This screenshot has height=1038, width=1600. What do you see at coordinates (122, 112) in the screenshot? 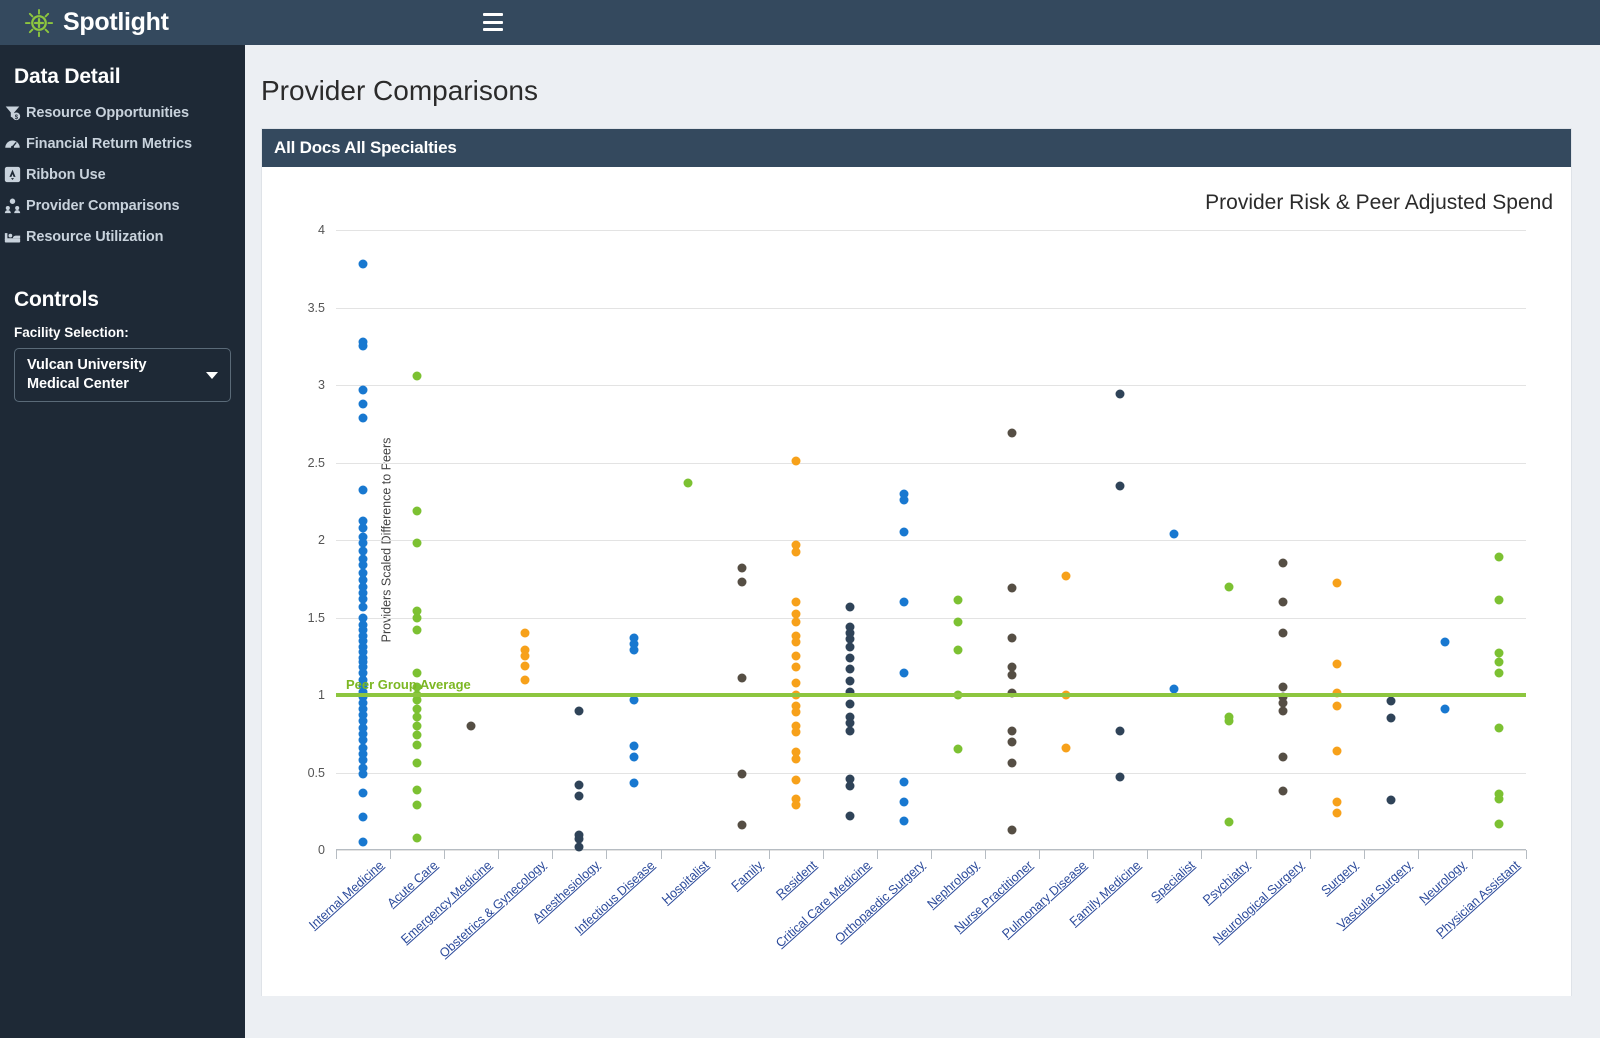
I see `sidebar-item-resource-opportunities: $ Resource Opportunities` at bounding box center [122, 112].